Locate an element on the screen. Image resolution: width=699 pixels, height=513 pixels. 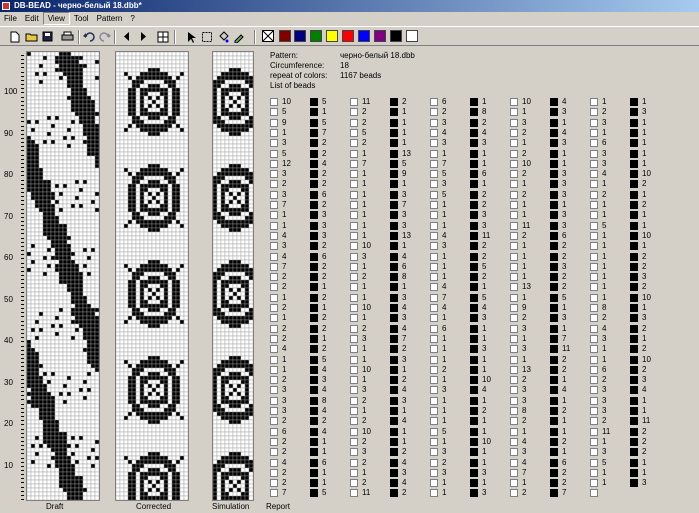
previous-icon is located at coordinates (127, 36).